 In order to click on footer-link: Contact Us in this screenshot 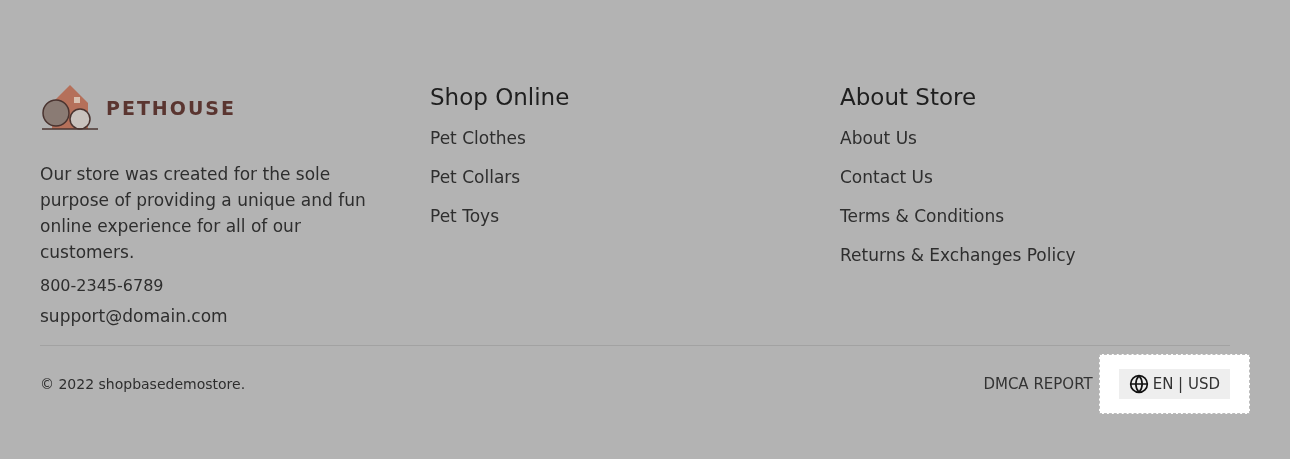, I will do `click(886, 177)`.